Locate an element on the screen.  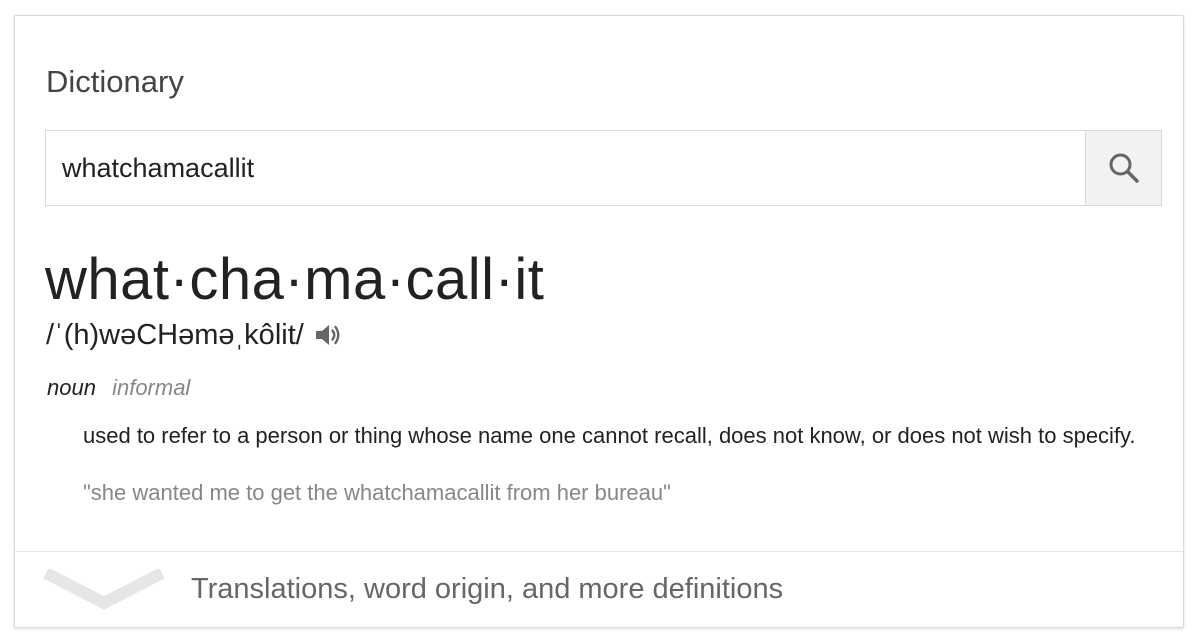
search-icon is located at coordinates (1124, 168).